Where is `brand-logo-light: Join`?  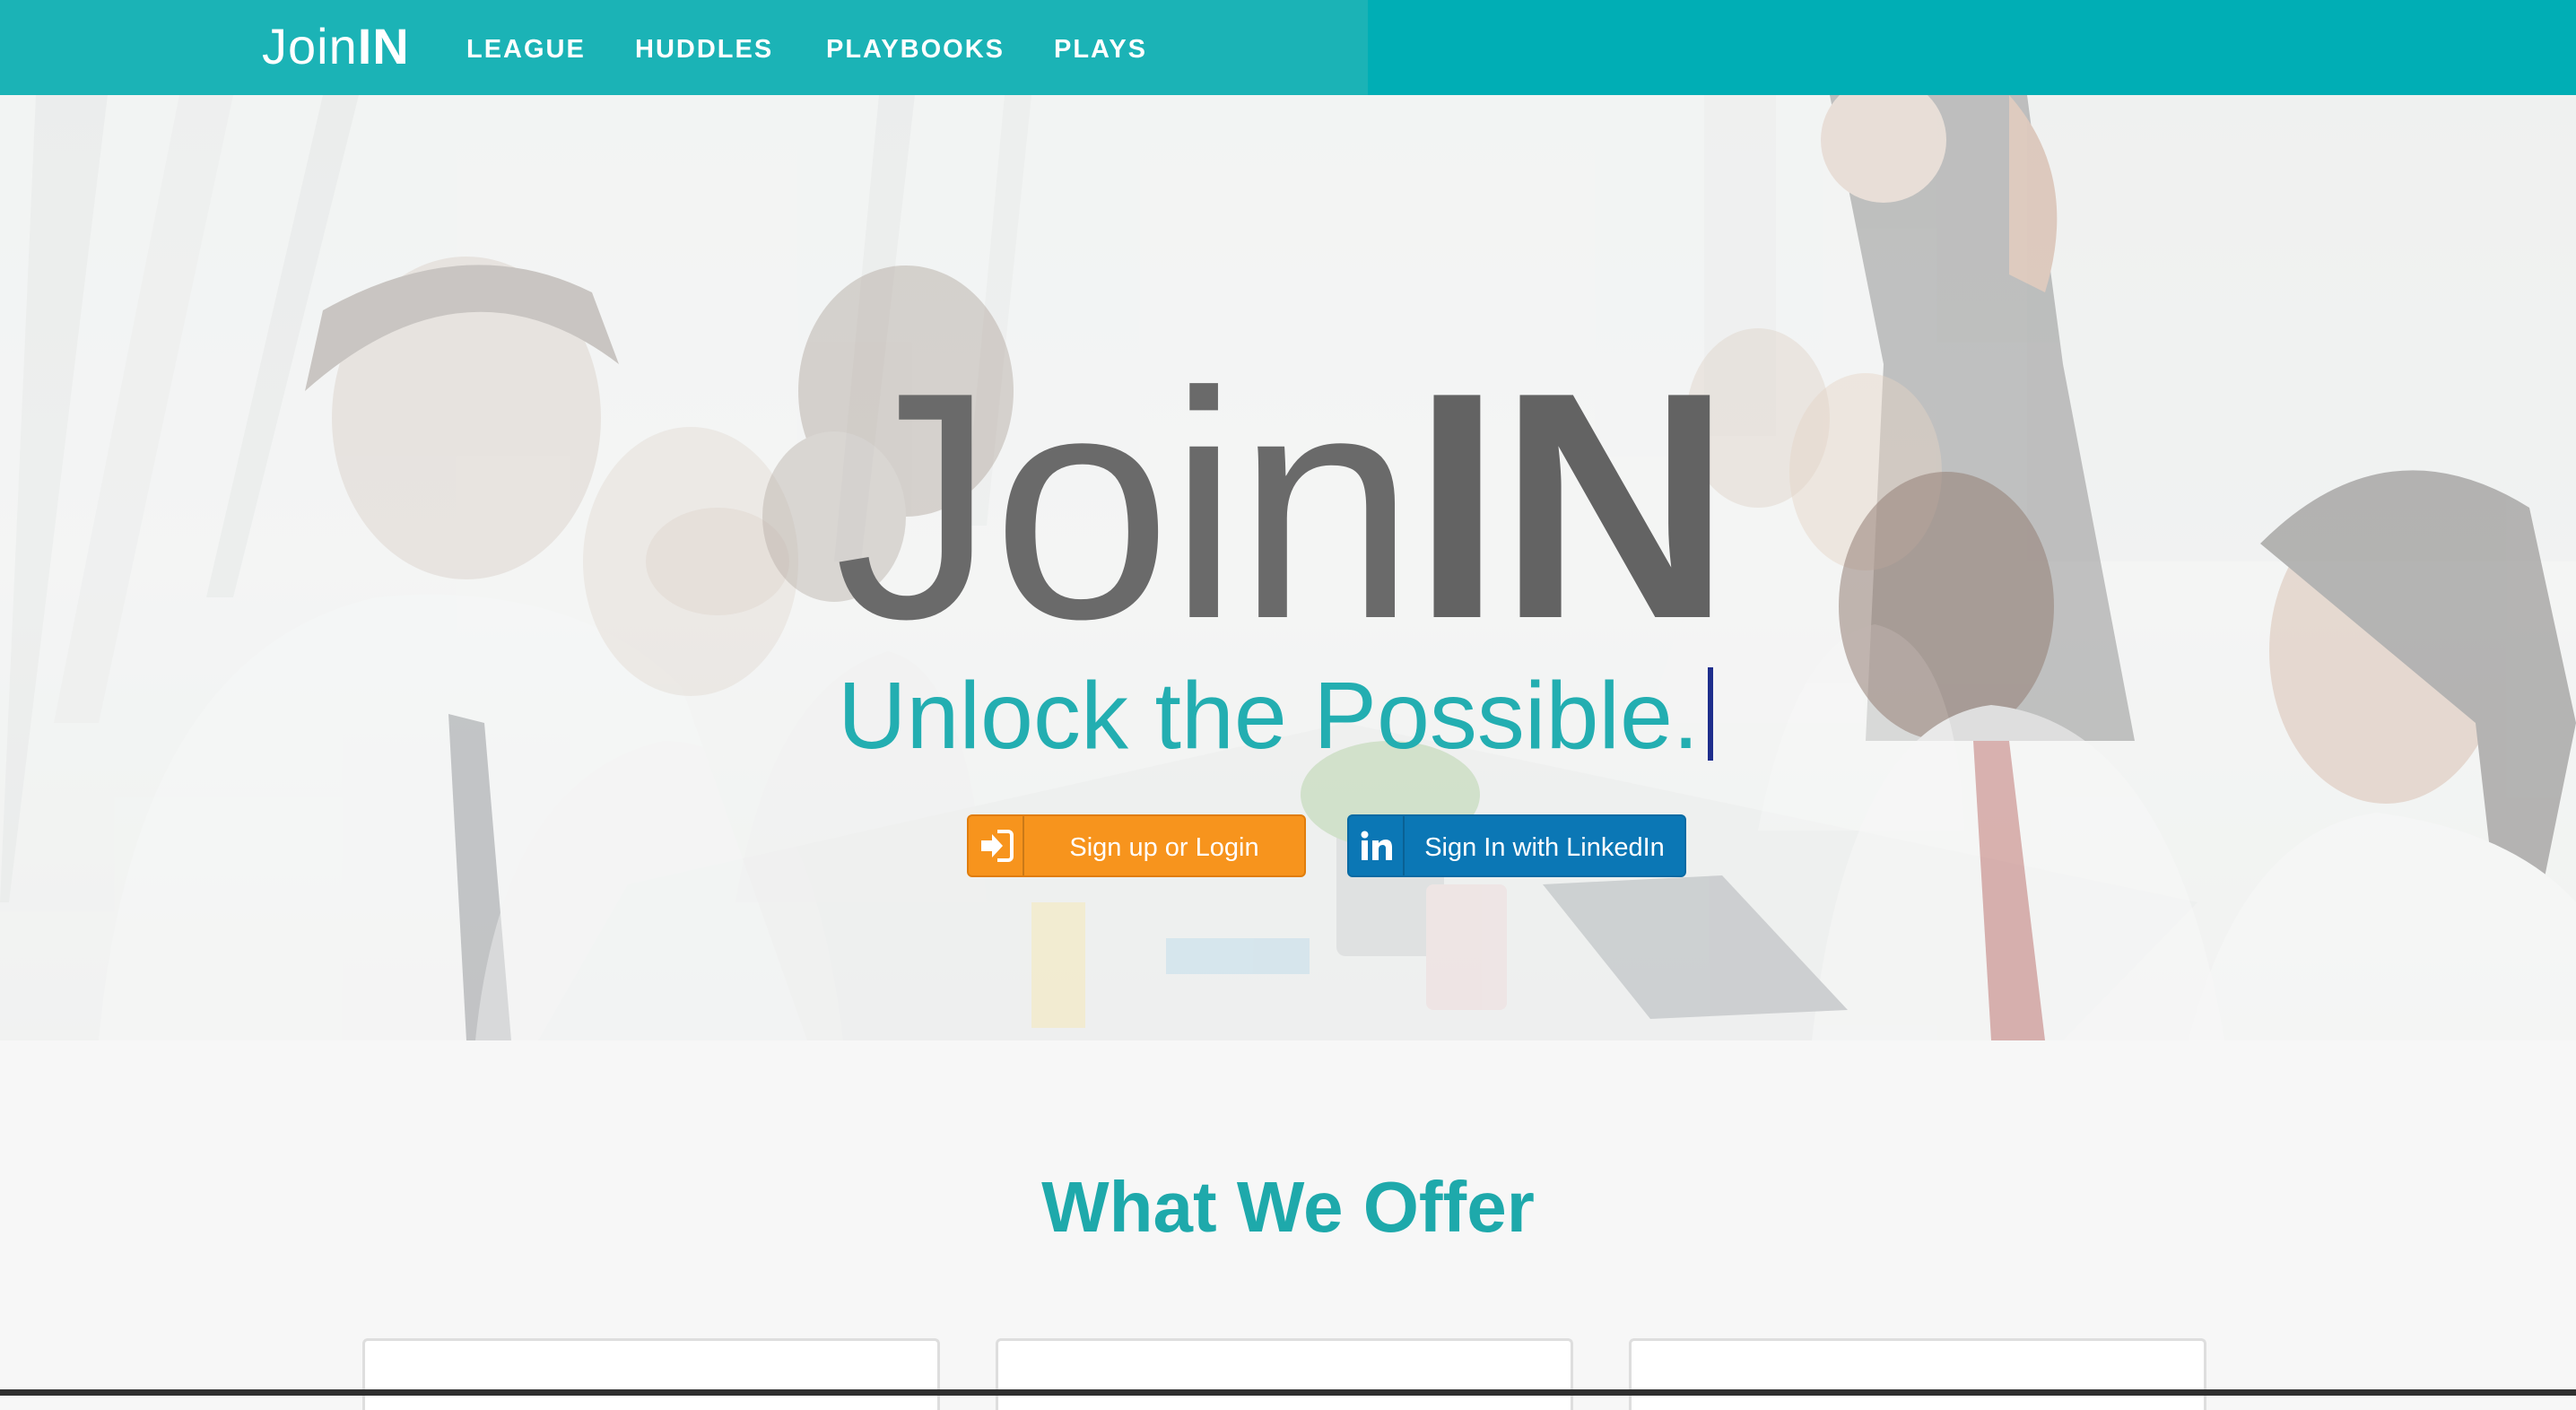 brand-logo-light: Join is located at coordinates (310, 46).